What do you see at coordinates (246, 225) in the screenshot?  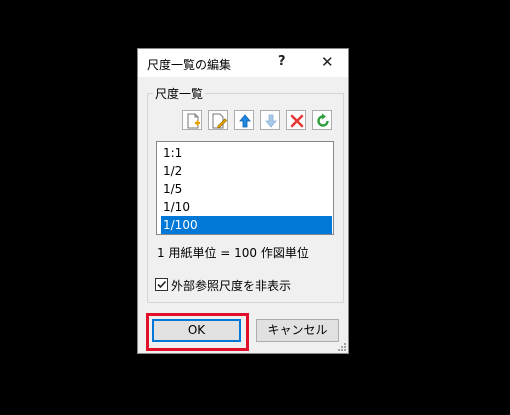 I see `list-item-selected: 1/100` at bounding box center [246, 225].